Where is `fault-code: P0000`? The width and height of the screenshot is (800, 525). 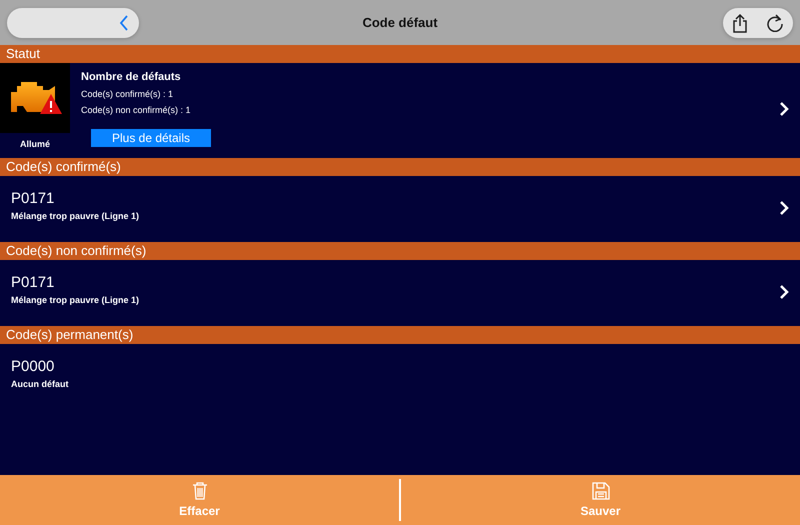 fault-code: P0000 is located at coordinates (33, 366).